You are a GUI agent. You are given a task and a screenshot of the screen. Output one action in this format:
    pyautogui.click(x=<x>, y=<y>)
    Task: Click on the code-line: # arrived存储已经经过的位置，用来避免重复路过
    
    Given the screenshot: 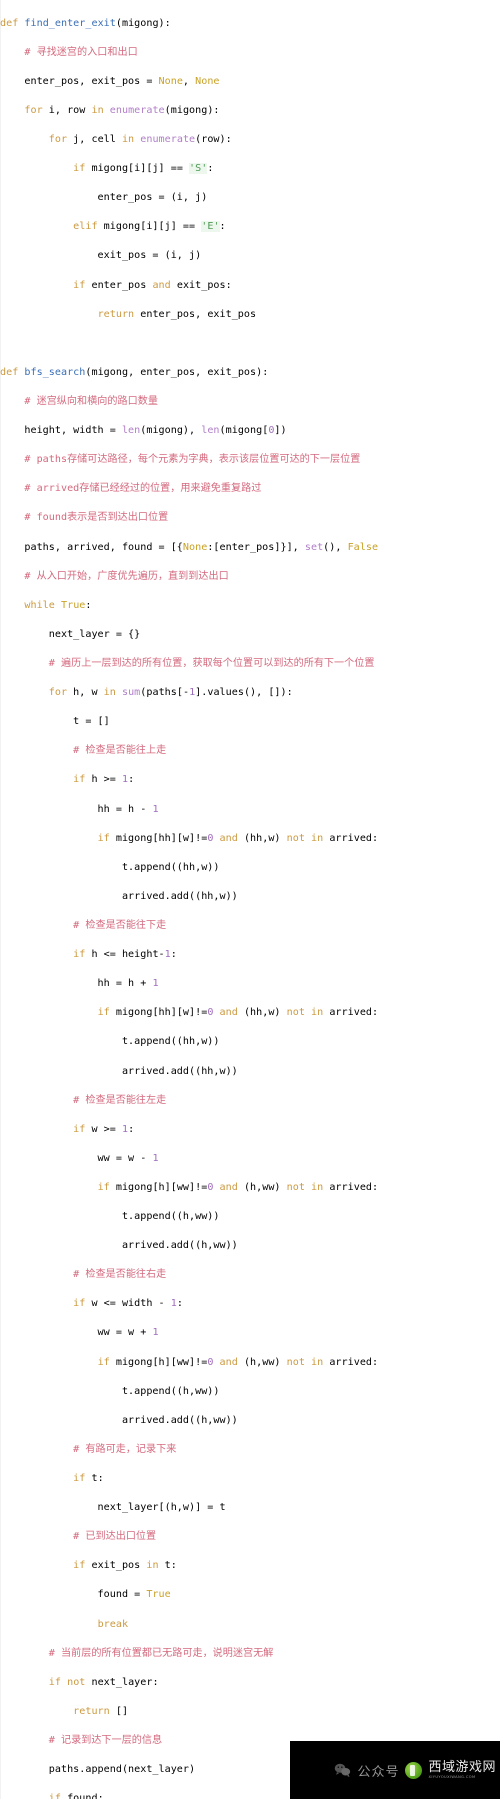 What is the action you would take?
    pyautogui.click(x=143, y=489)
    